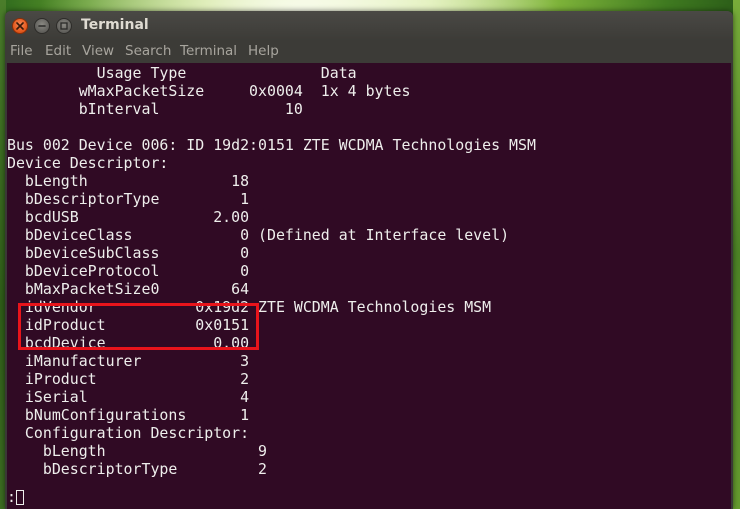 The width and height of the screenshot is (740, 509). Describe the element at coordinates (88, 163) in the screenshot. I see `terminal-line: Device Descriptor:` at that location.